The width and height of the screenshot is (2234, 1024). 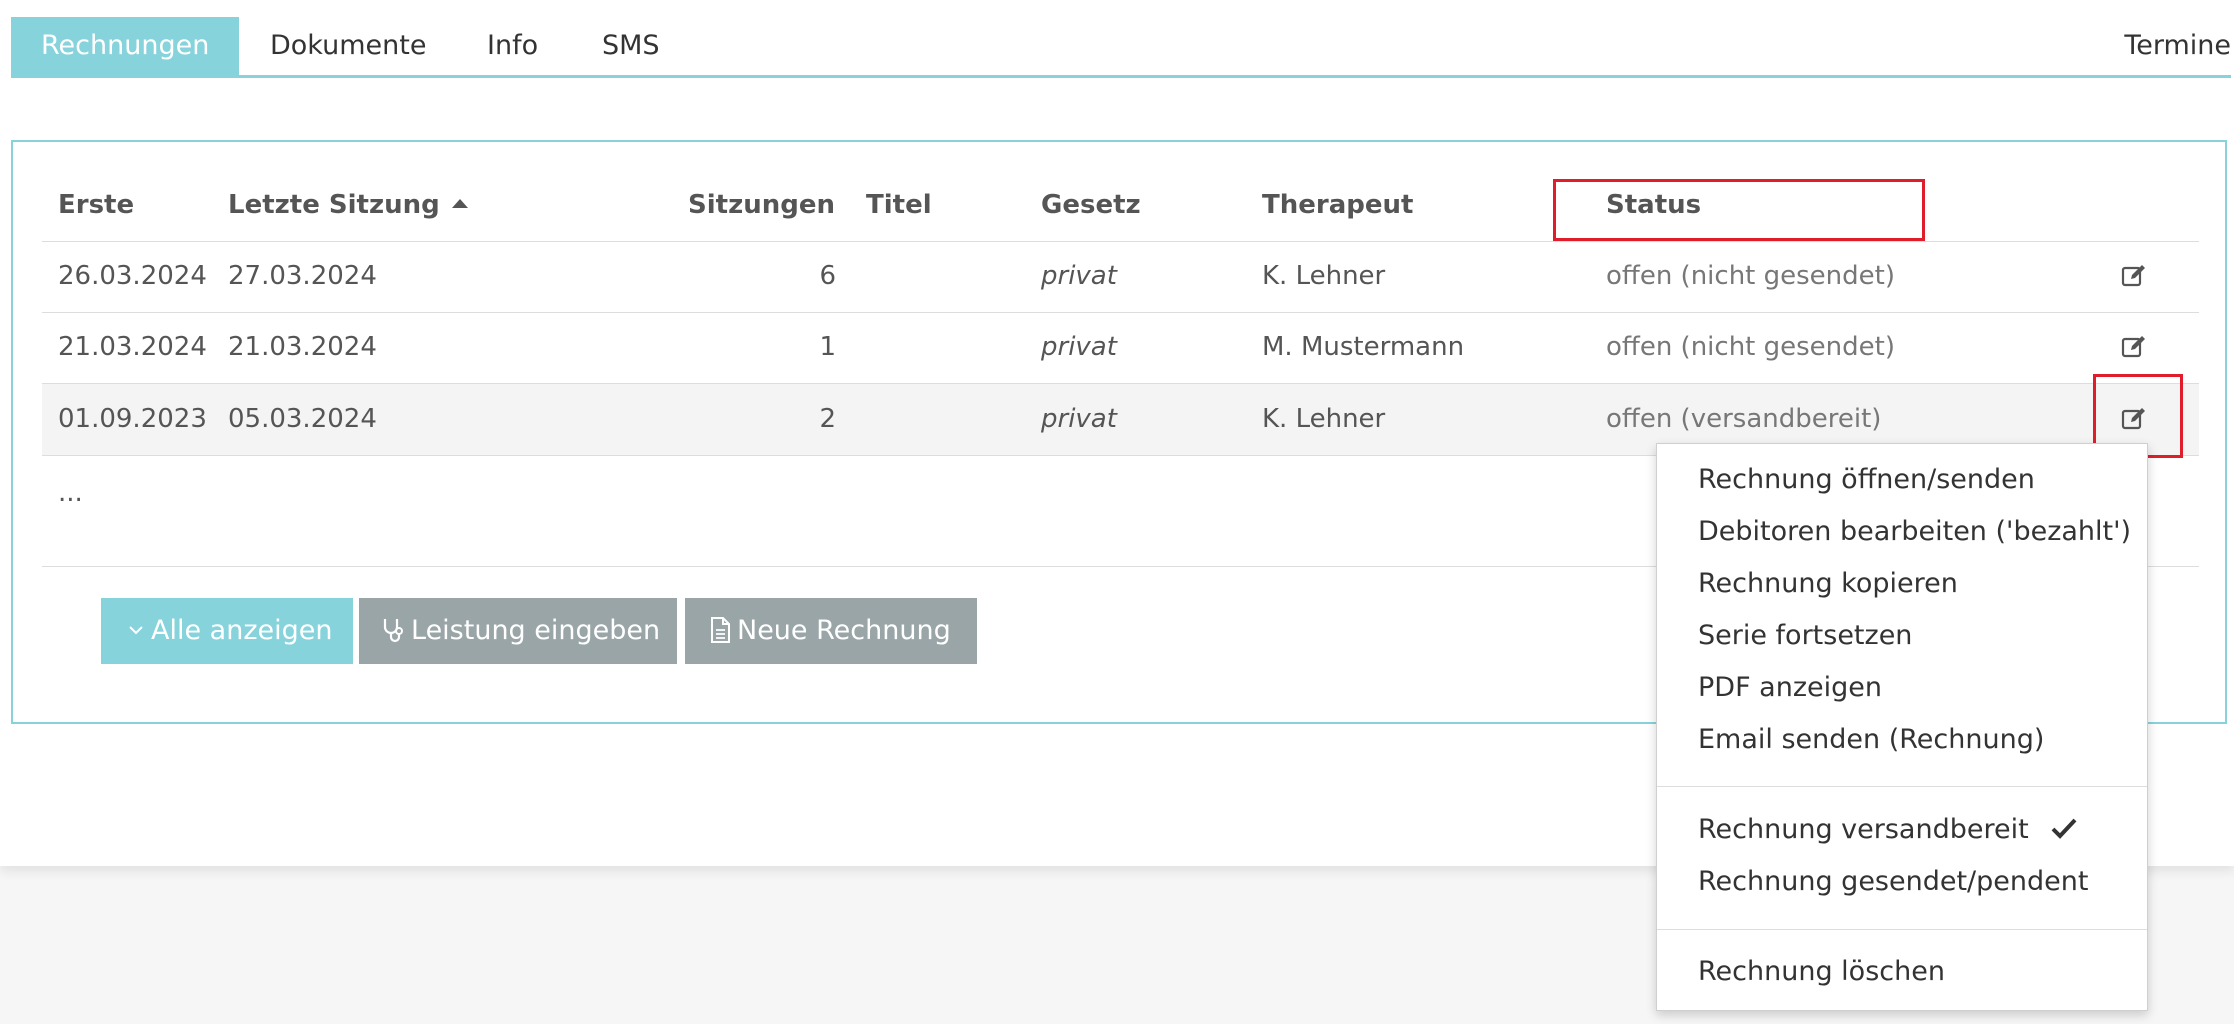 What do you see at coordinates (302, 276) in the screenshot?
I see `cell-letzte: 27.03.2024` at bounding box center [302, 276].